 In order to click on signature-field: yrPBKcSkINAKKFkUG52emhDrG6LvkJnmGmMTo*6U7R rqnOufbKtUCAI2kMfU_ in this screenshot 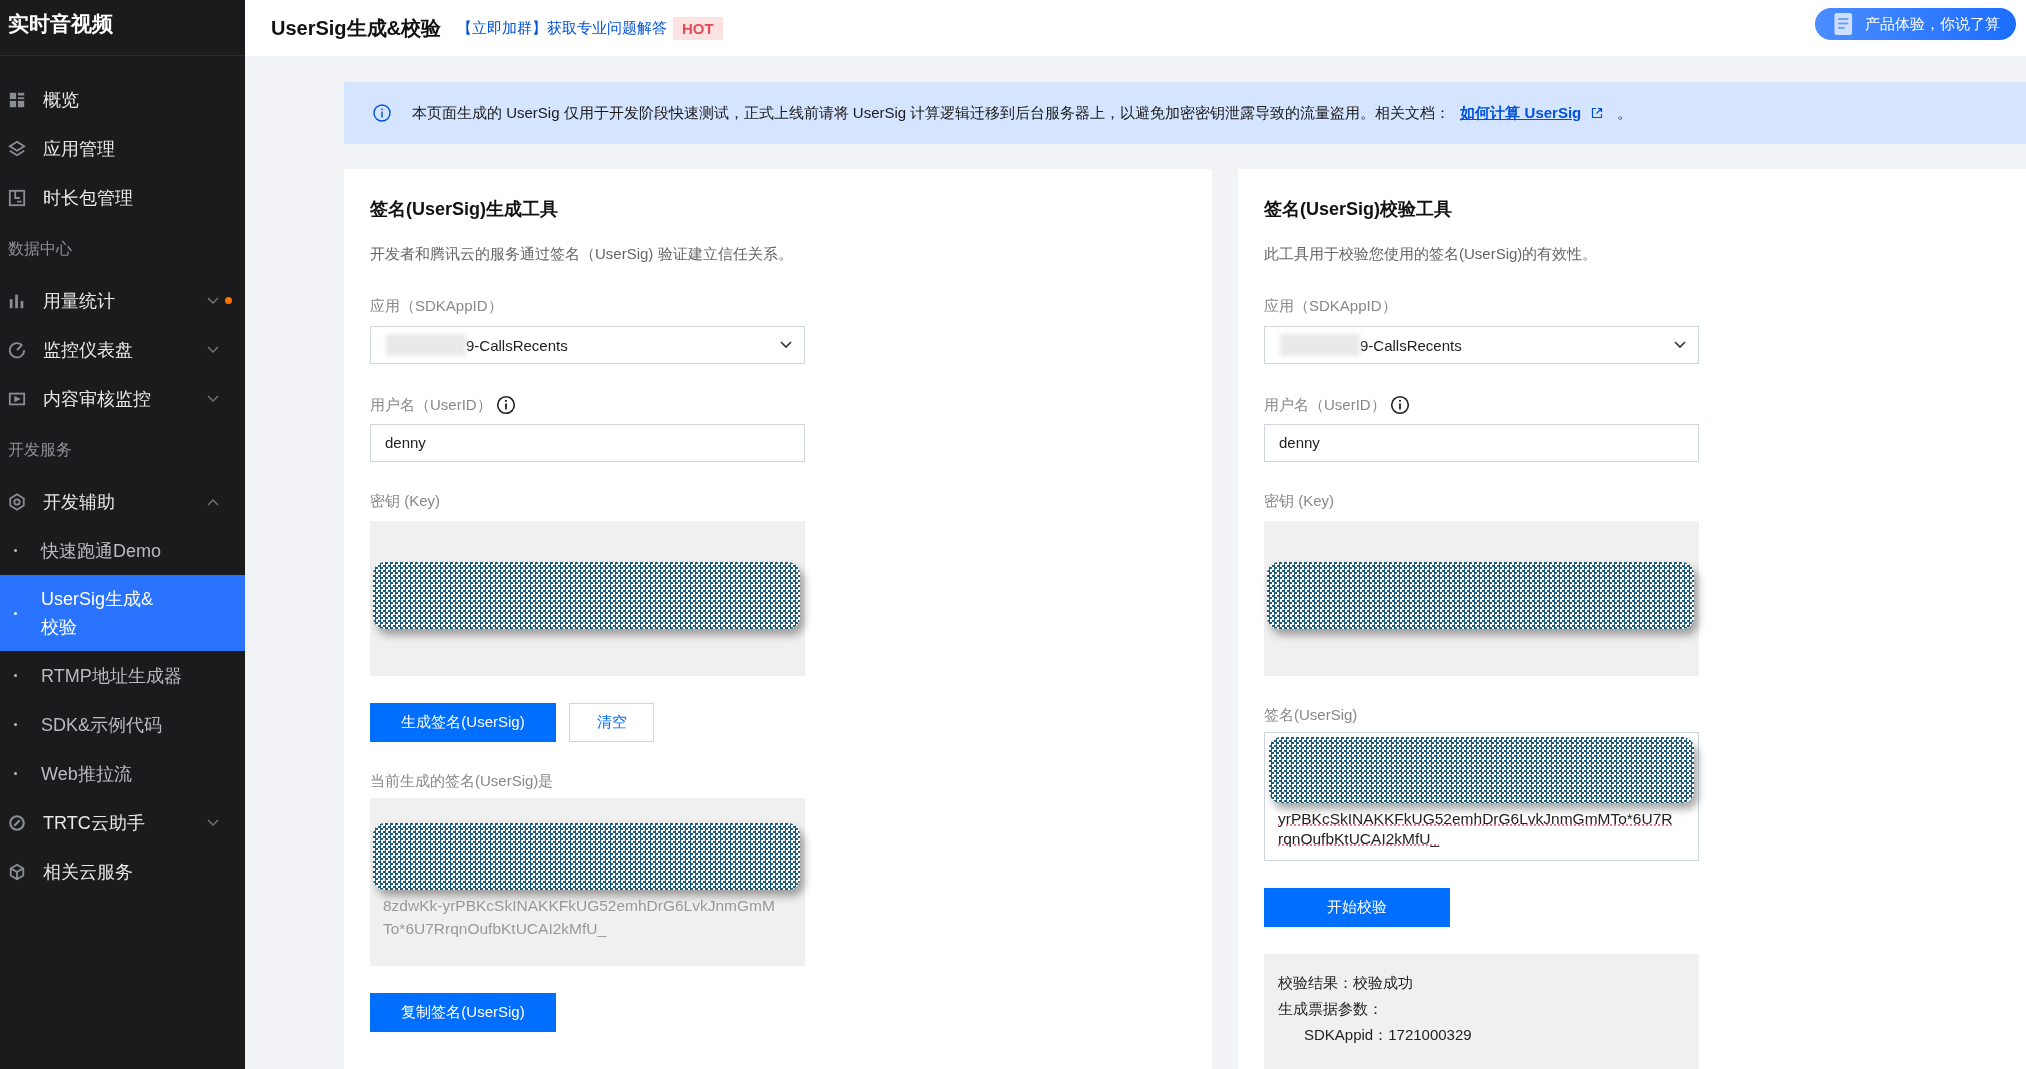, I will do `click(1481, 796)`.